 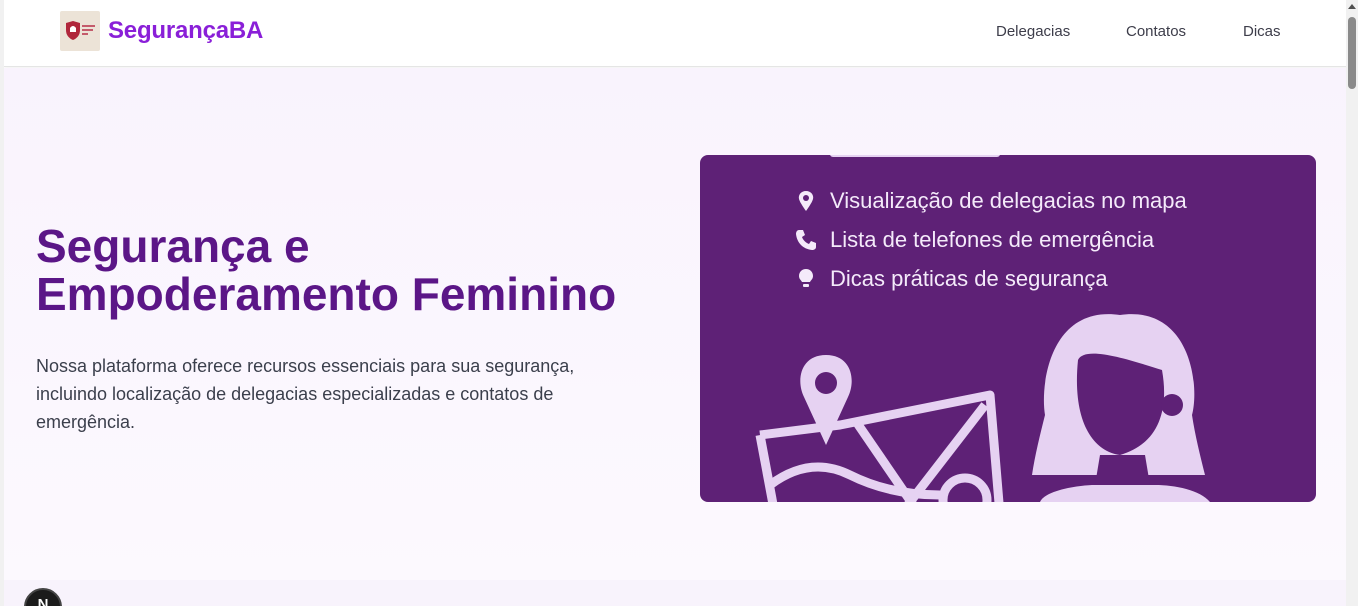 I want to click on nav-contatos: Contatos, so click(x=1156, y=31).